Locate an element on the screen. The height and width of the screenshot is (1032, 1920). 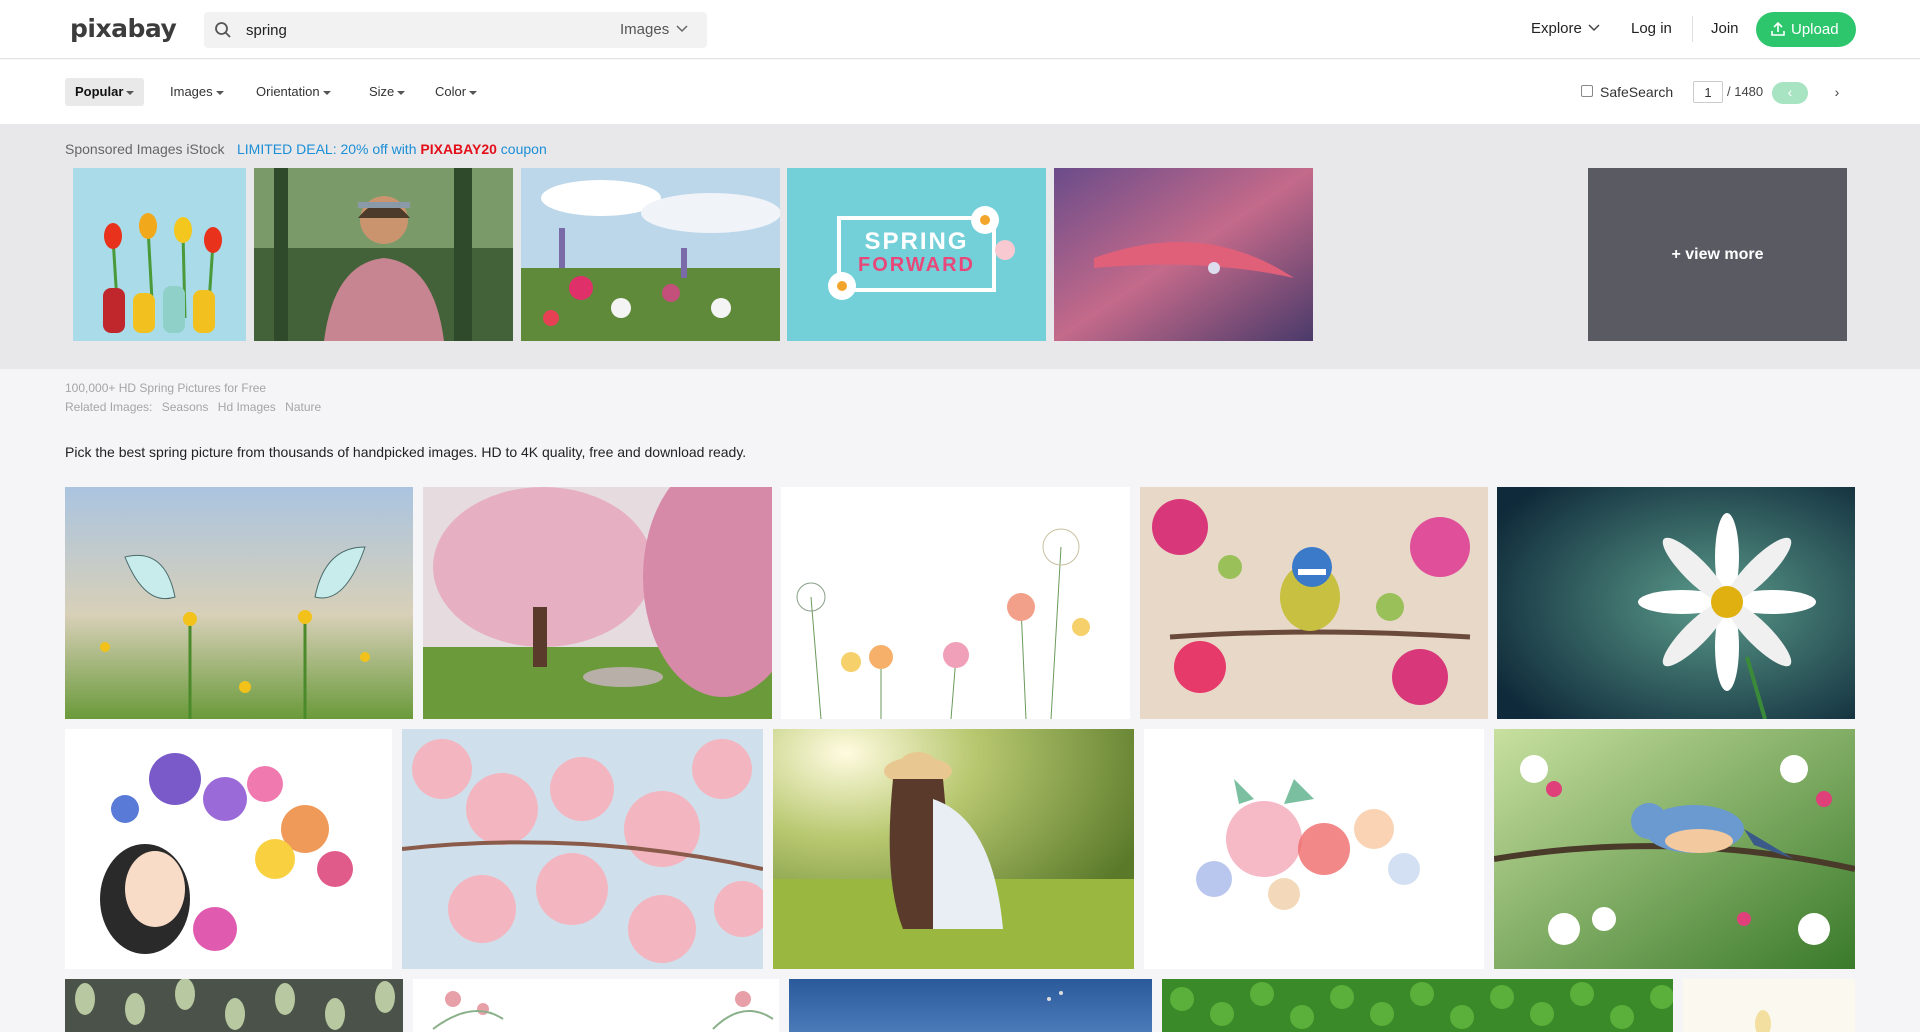
sponsored-label: Sponsored Images iStock is located at coordinates (145, 149).